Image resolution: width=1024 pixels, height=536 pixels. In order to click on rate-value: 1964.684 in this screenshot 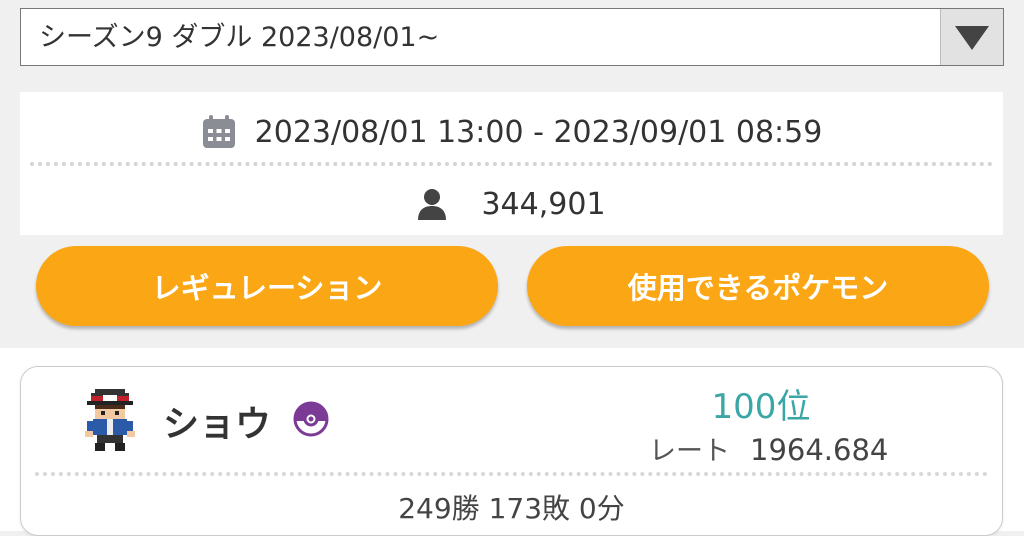, I will do `click(819, 450)`.